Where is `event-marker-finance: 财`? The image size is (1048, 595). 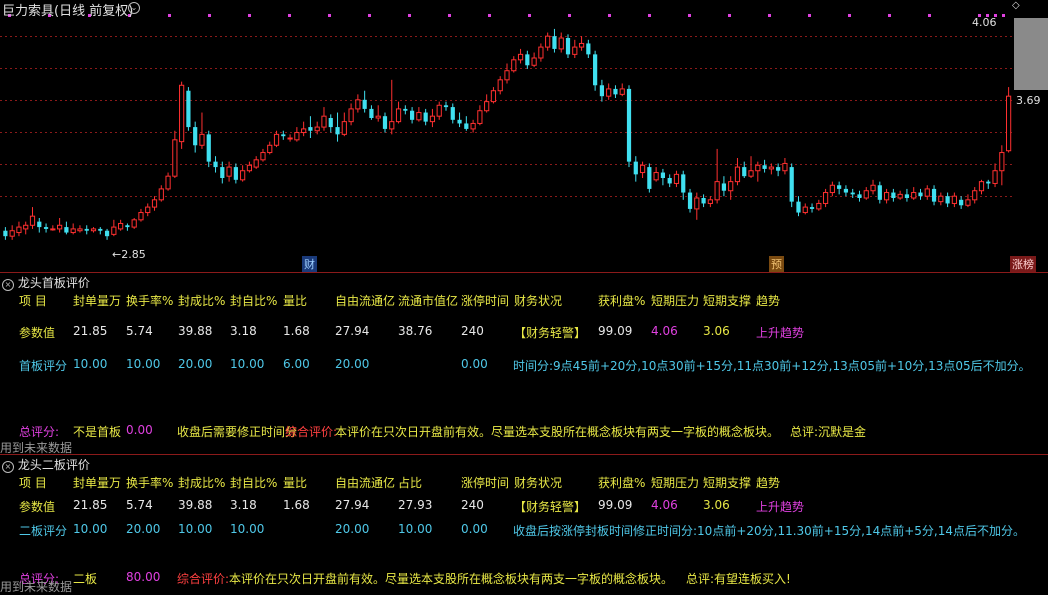 event-marker-finance: 财 is located at coordinates (309, 264).